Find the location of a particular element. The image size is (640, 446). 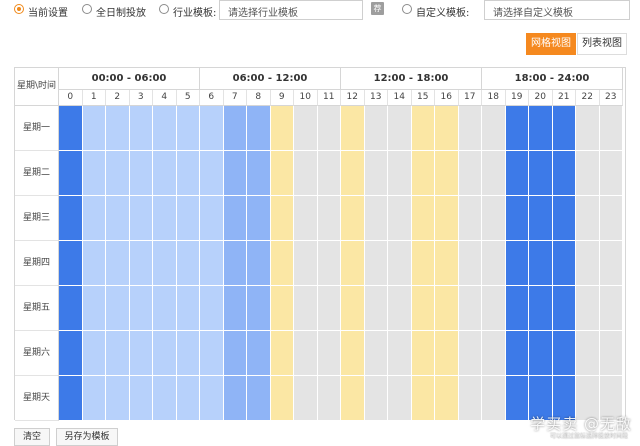

grid-view-button: 网格视图 is located at coordinates (551, 44).